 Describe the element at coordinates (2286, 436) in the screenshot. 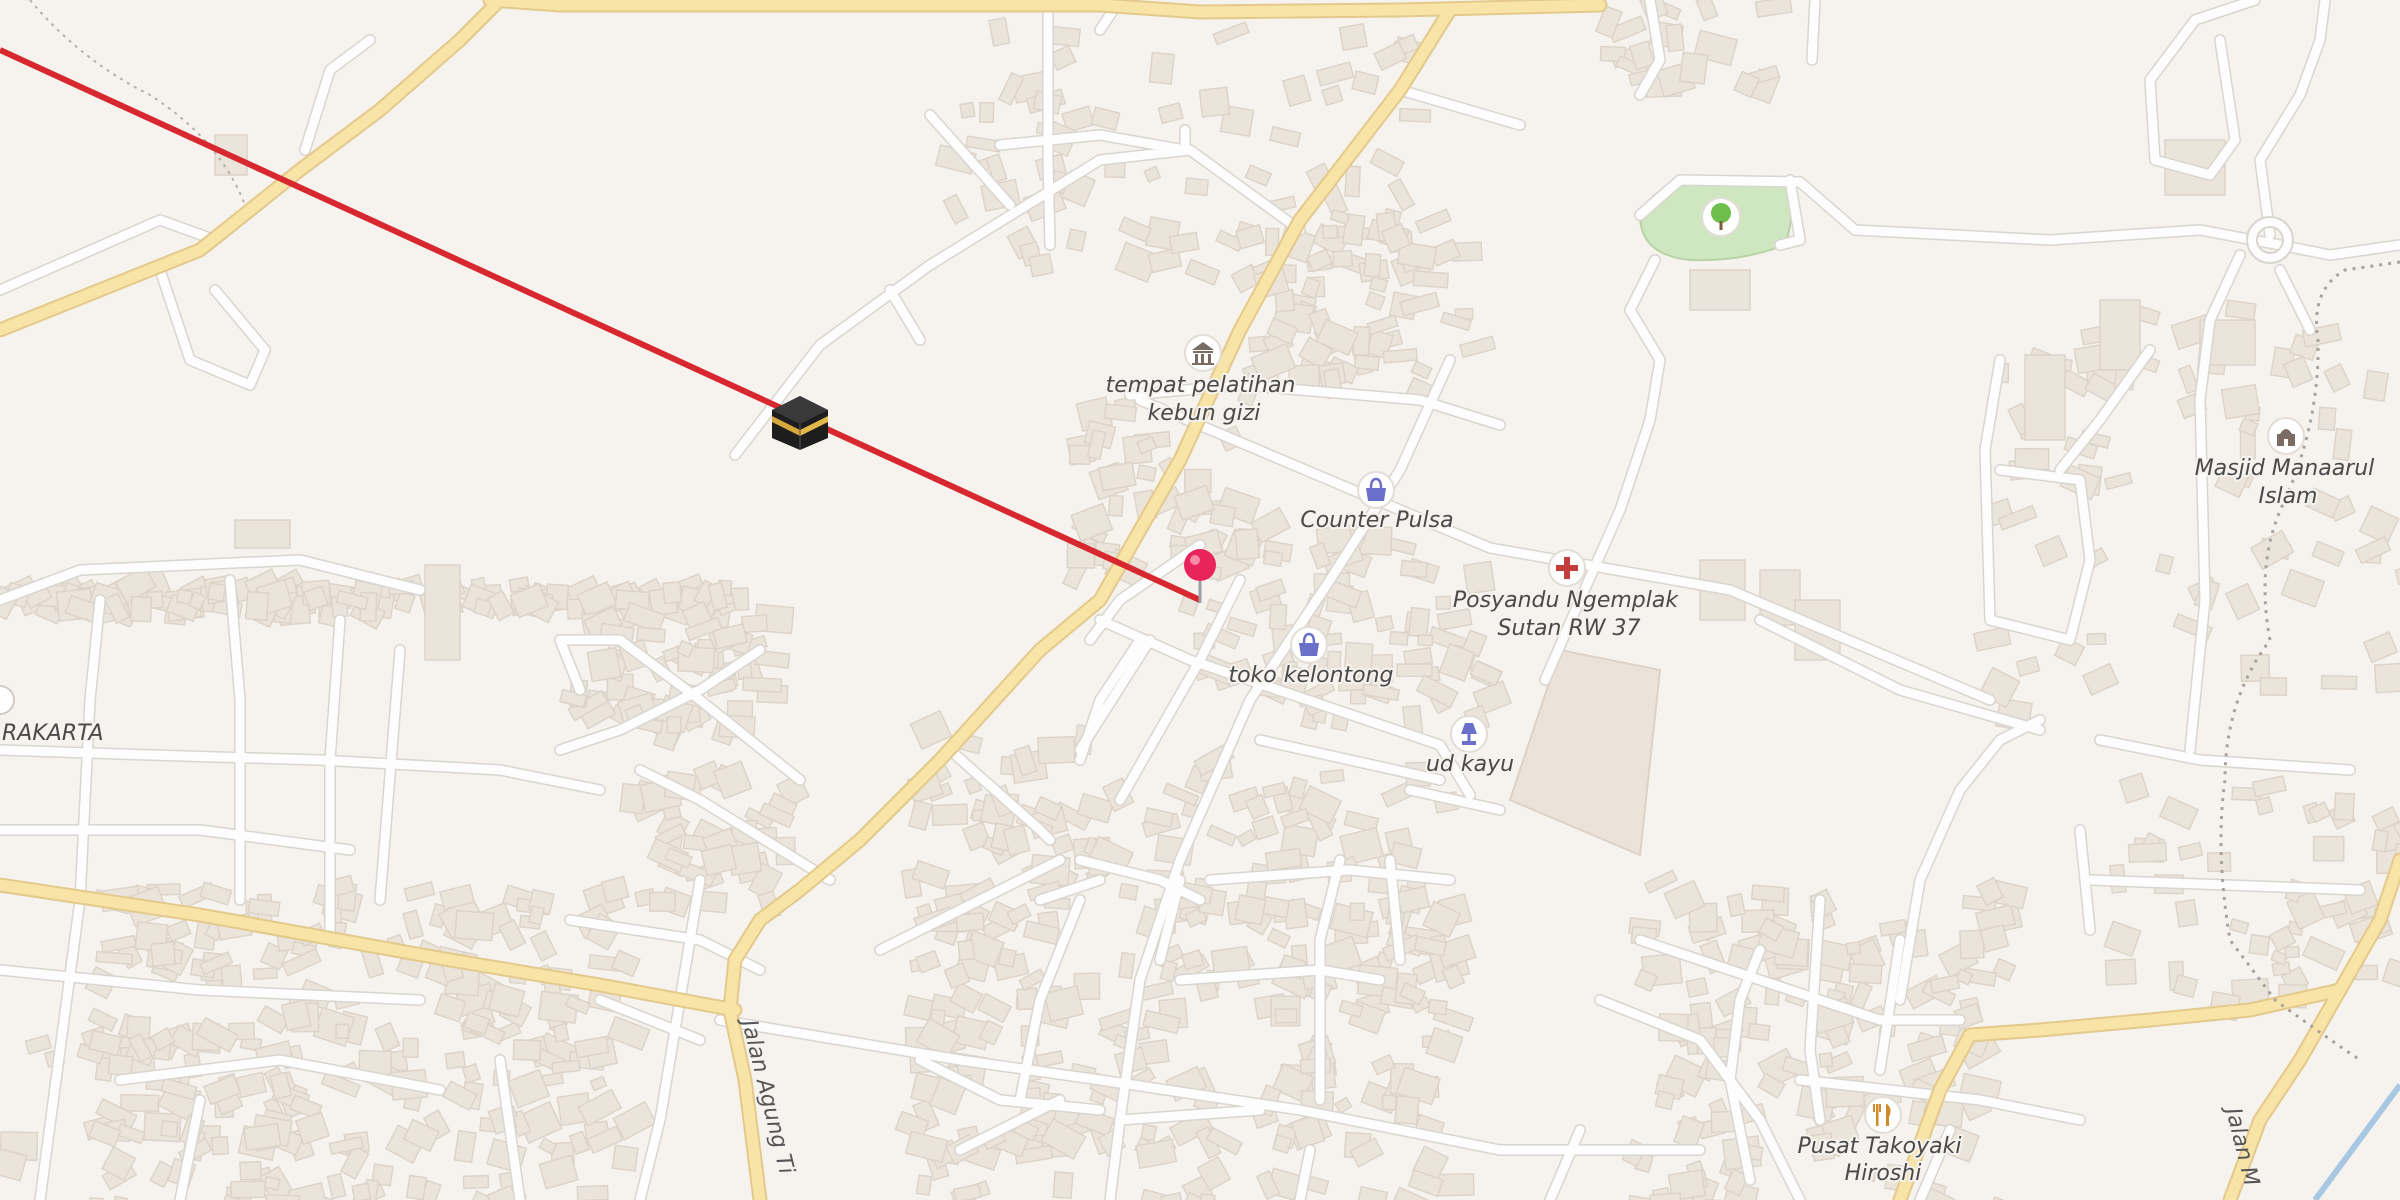

I see `mosque-icon` at that location.